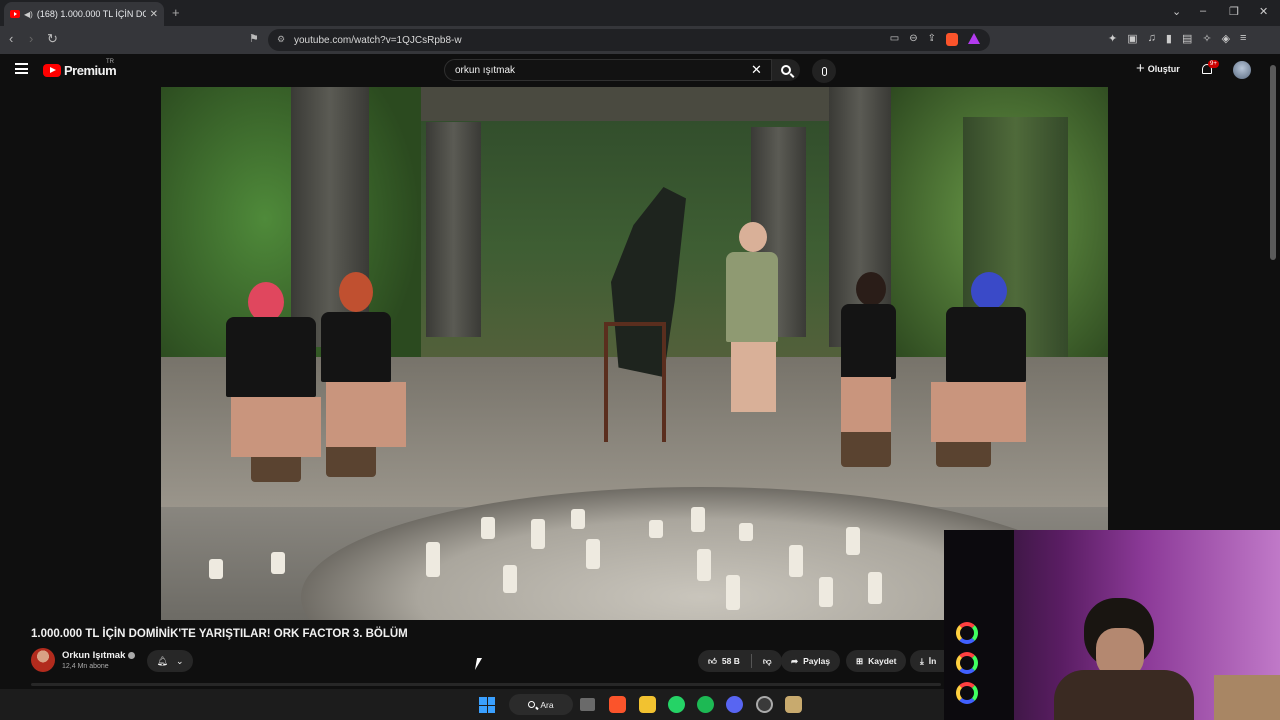  Describe the element at coordinates (1247, 697) in the screenshot. I see `paper-bag` at that location.